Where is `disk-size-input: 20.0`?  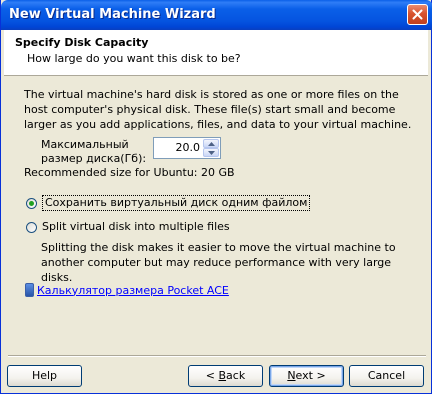
disk-size-input: 20.0 is located at coordinates (177, 148).